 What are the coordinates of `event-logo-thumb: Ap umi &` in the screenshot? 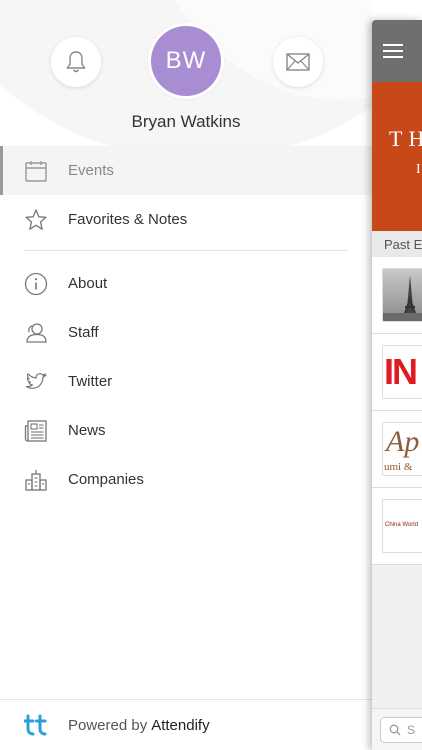 It's located at (402, 449).